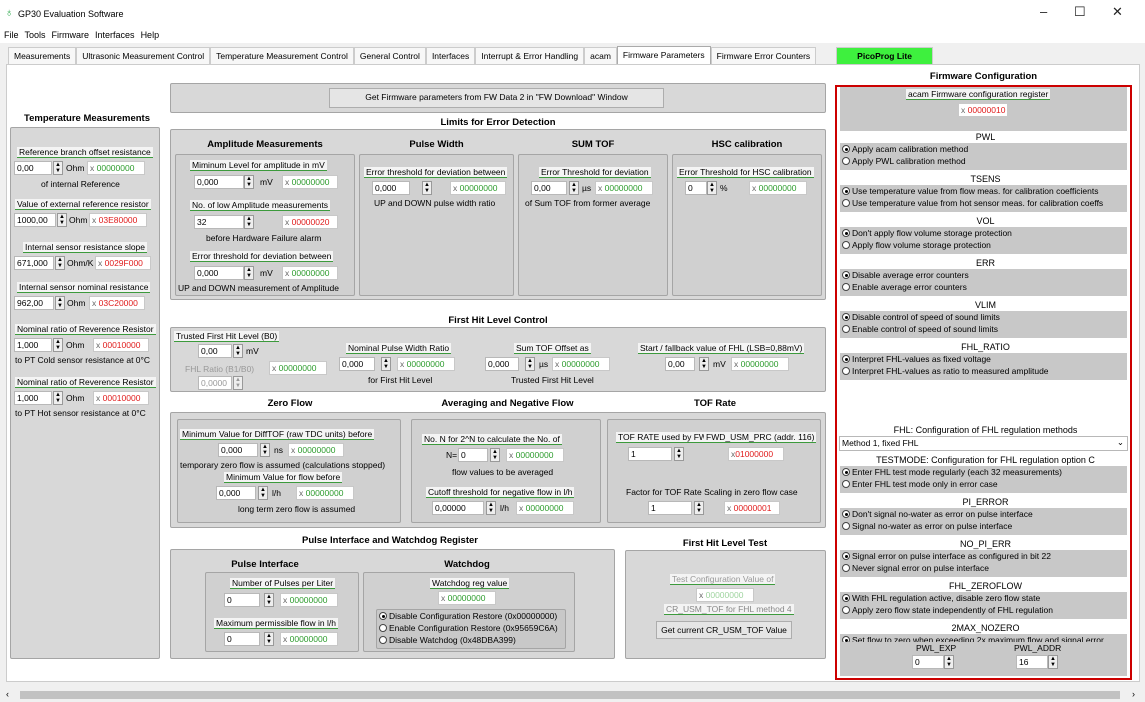  I want to click on slope-spin: ▲ ▼, so click(60, 263).